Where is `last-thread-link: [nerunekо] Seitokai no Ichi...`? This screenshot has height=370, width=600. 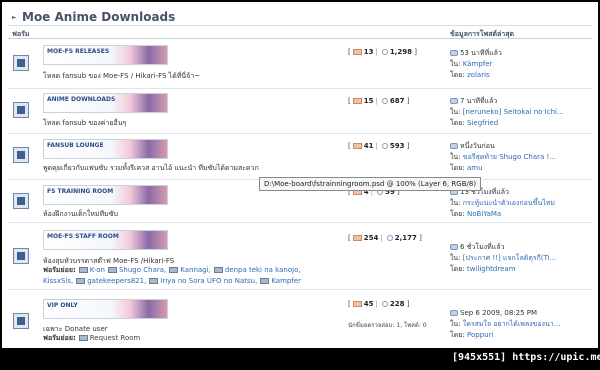
last-thread-link: [nerunekо] Seitokai no Ichi... is located at coordinates (513, 112).